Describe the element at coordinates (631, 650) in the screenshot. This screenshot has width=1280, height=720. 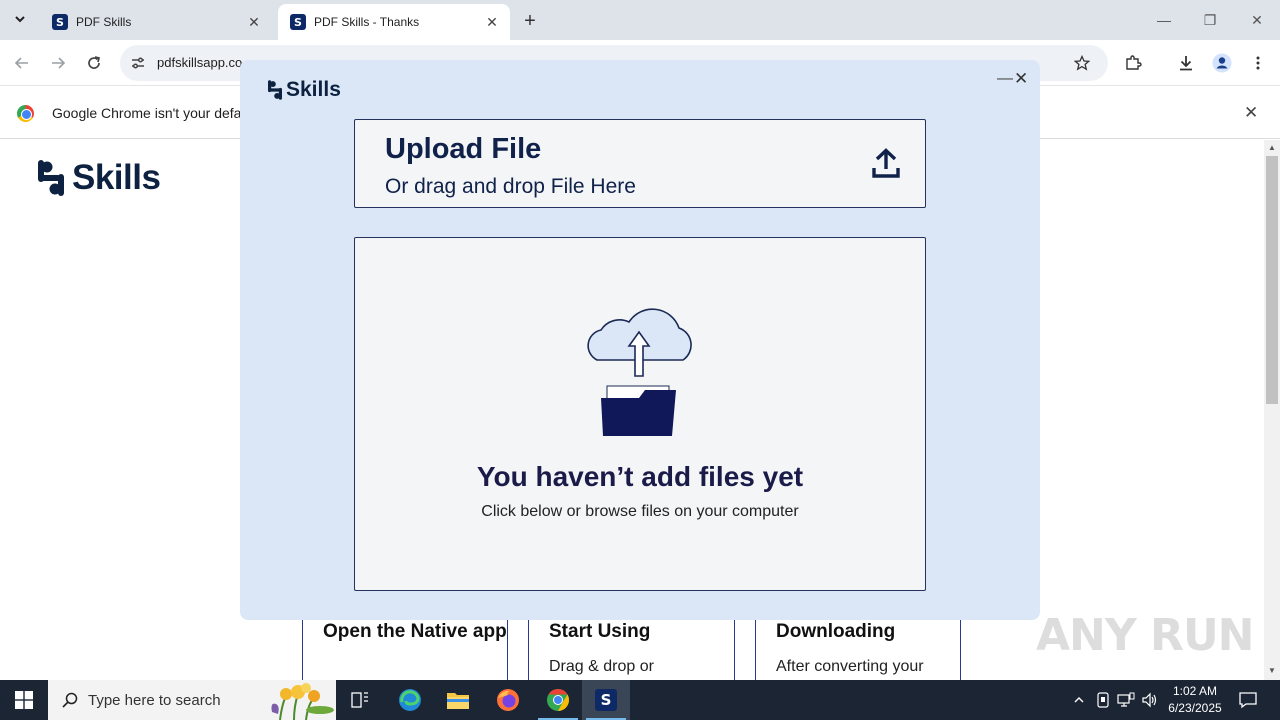
I see `step-card-start-using: Start Using Drag & drop or` at that location.